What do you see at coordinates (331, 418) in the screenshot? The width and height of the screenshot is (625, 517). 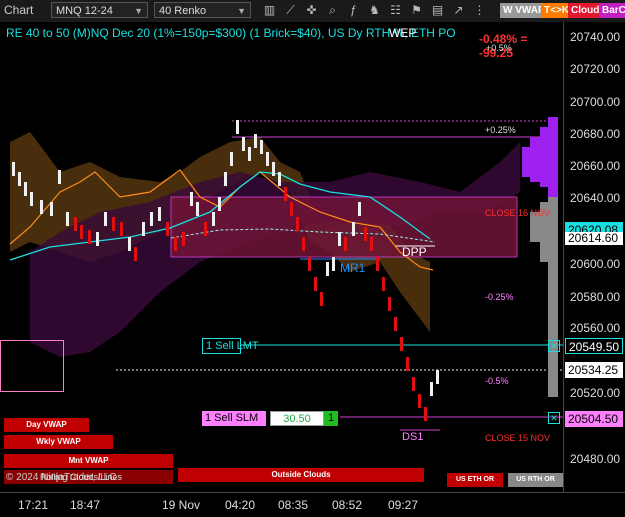 I see `slm-qty-field: 1` at bounding box center [331, 418].